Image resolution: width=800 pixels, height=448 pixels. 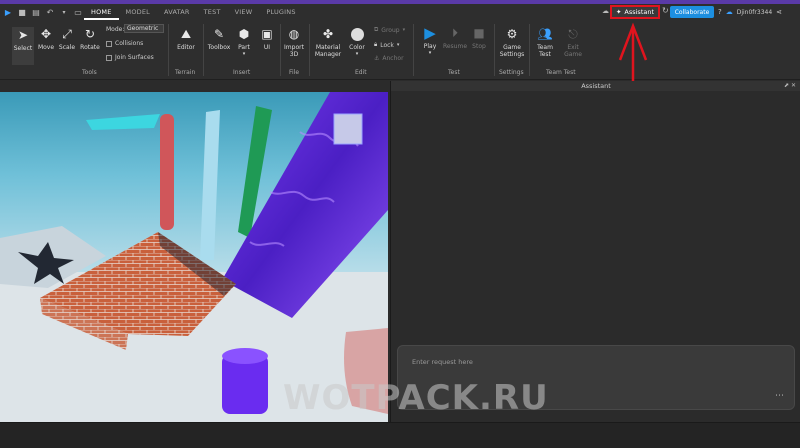 I want to click on color-button: Color ▾, so click(x=357, y=42).